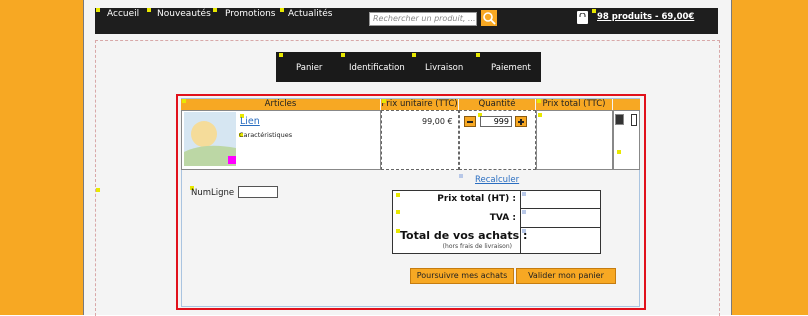 The height and width of the screenshot is (316, 808). What do you see at coordinates (477, 246) in the screenshot?
I see `total-note: (hors frais de livraison)` at bounding box center [477, 246].